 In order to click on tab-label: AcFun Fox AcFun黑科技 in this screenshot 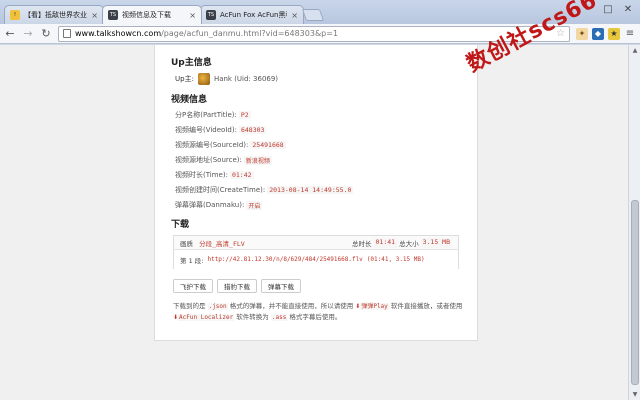, I will do `click(253, 15)`.